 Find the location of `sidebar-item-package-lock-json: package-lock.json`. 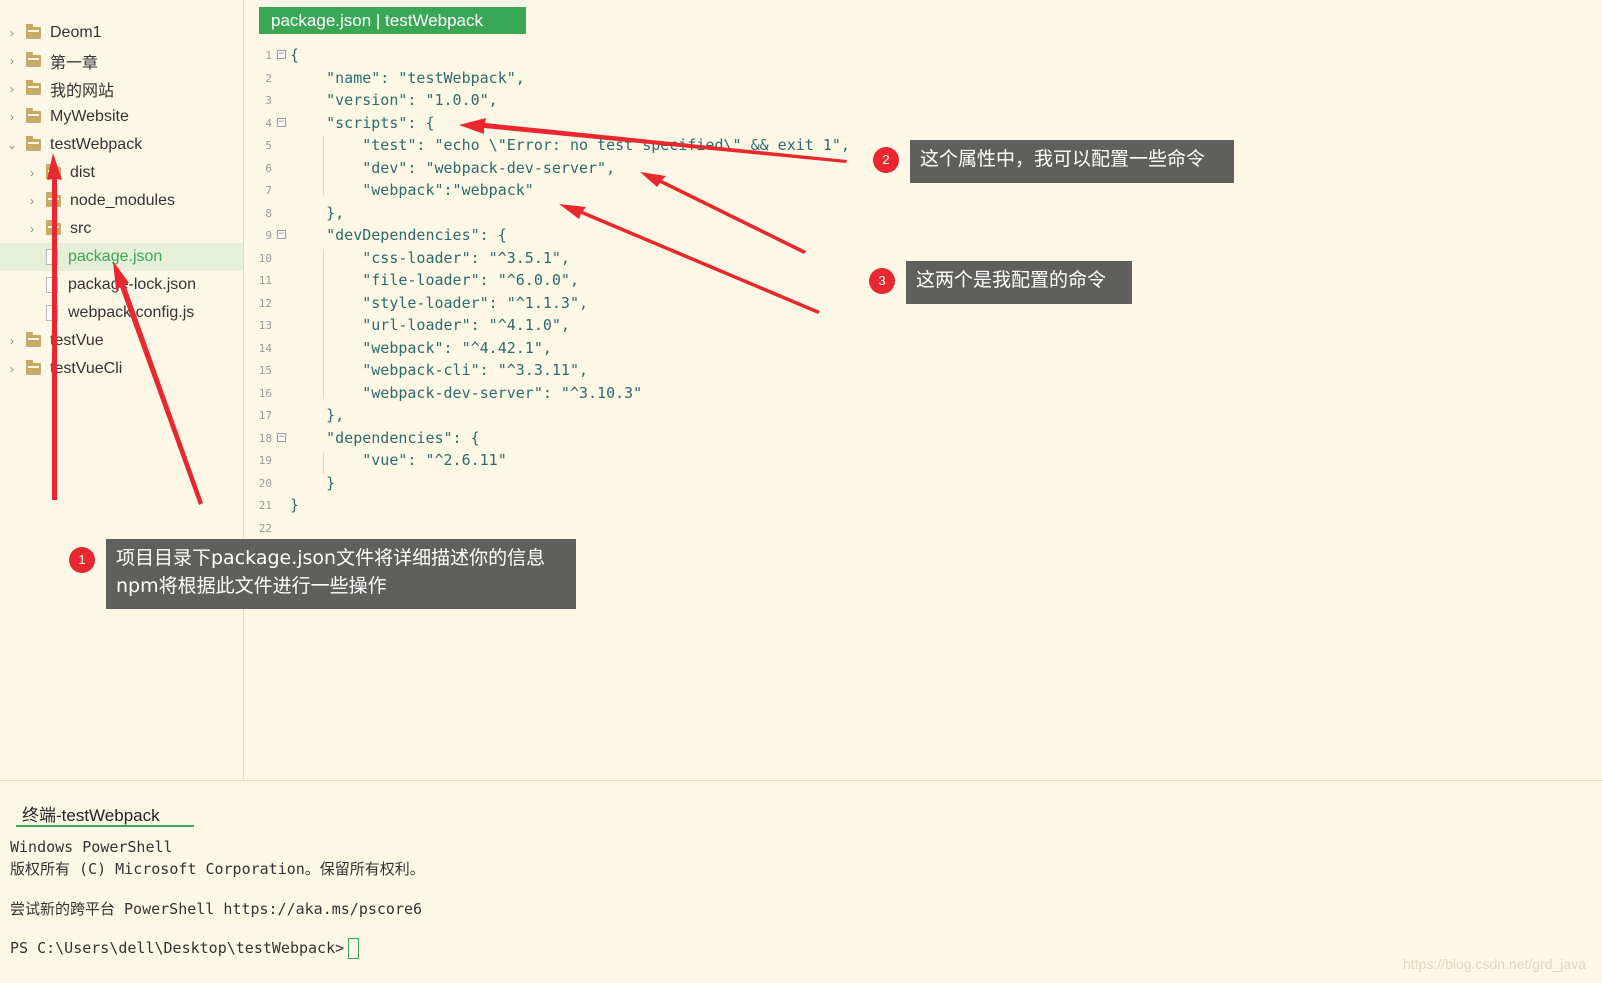

sidebar-item-package-lock-json: package-lock.json is located at coordinates (121, 285).